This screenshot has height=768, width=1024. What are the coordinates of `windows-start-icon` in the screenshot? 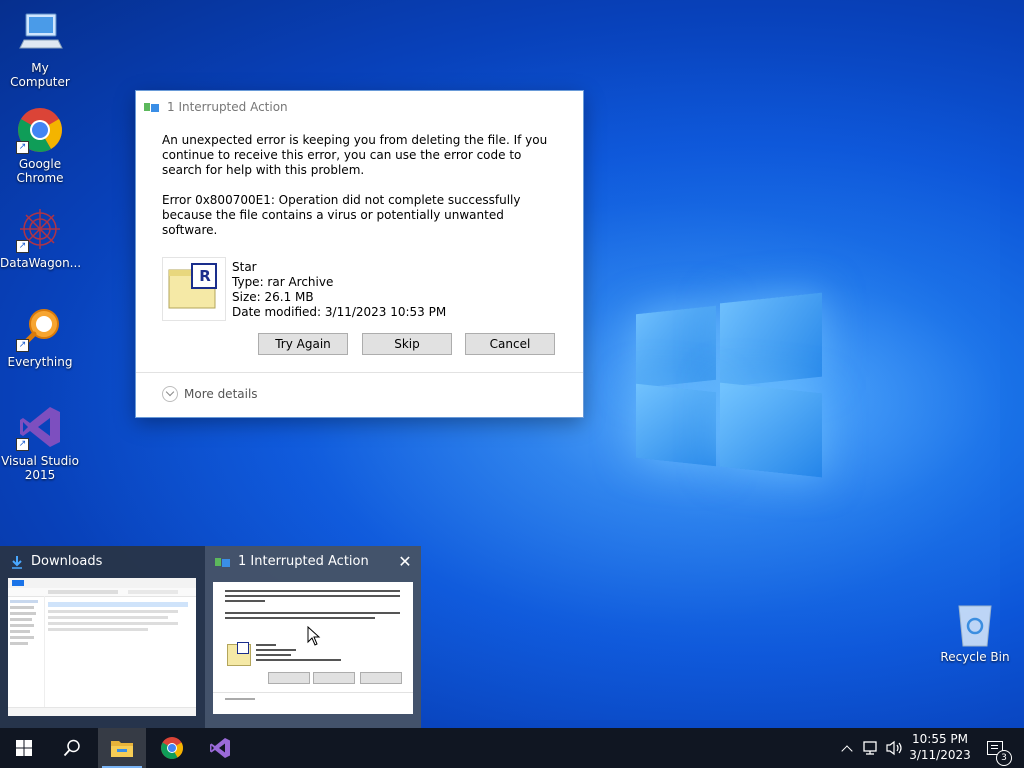 It's located at (24, 748).